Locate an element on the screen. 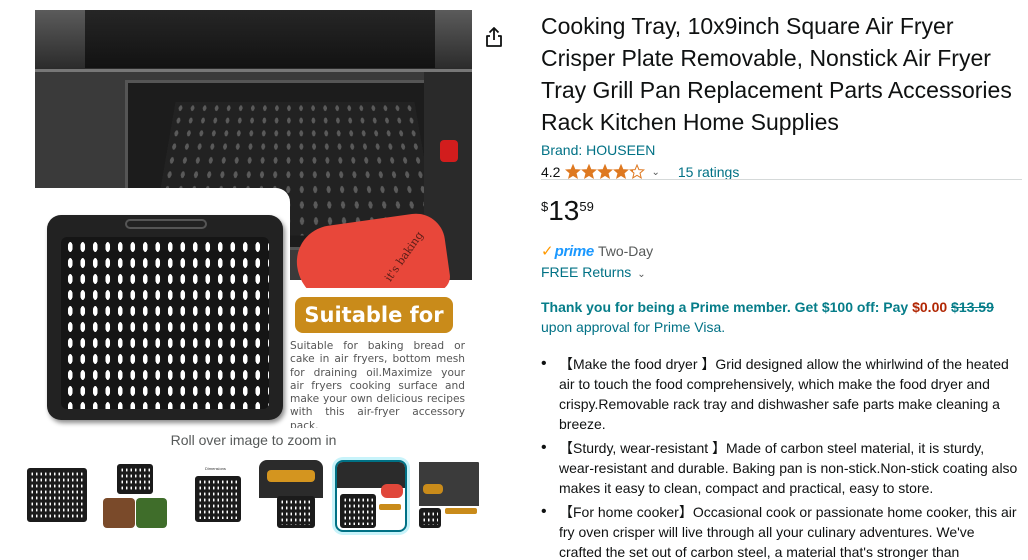 This screenshot has width=1028, height=560. price-whole: 13 is located at coordinates (564, 210).